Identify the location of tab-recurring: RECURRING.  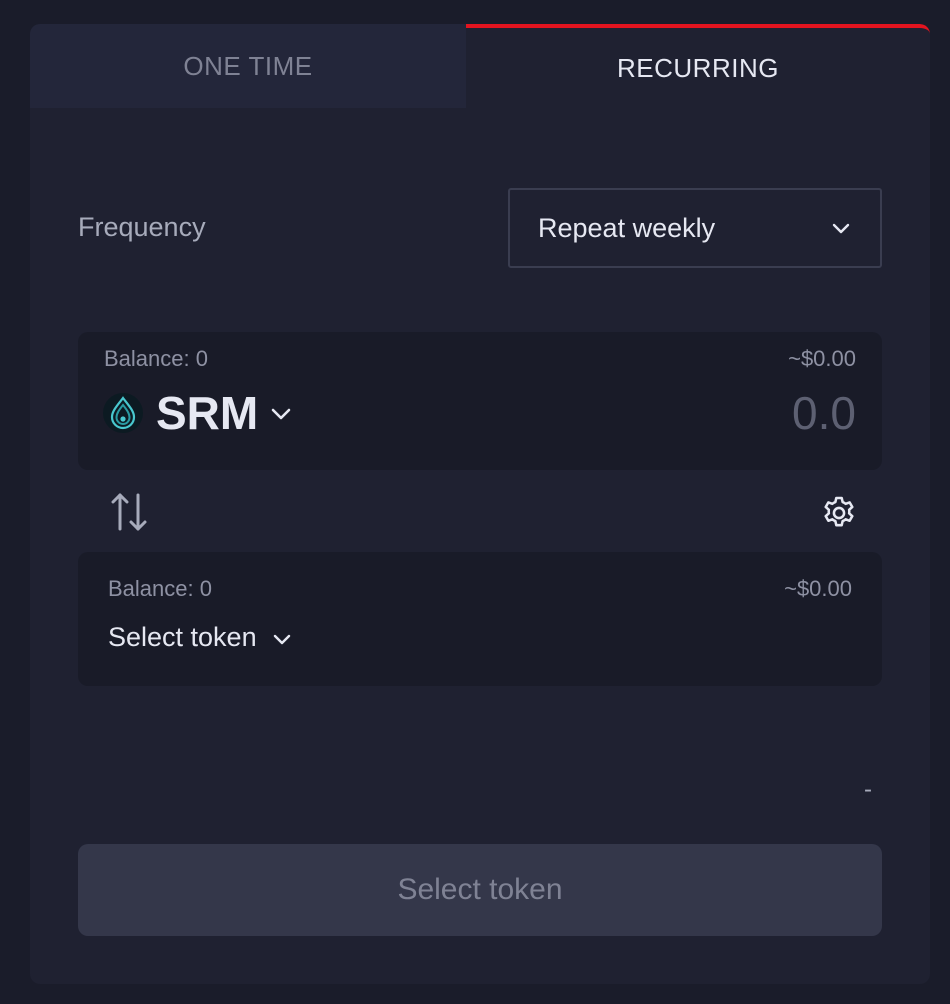
(698, 66).